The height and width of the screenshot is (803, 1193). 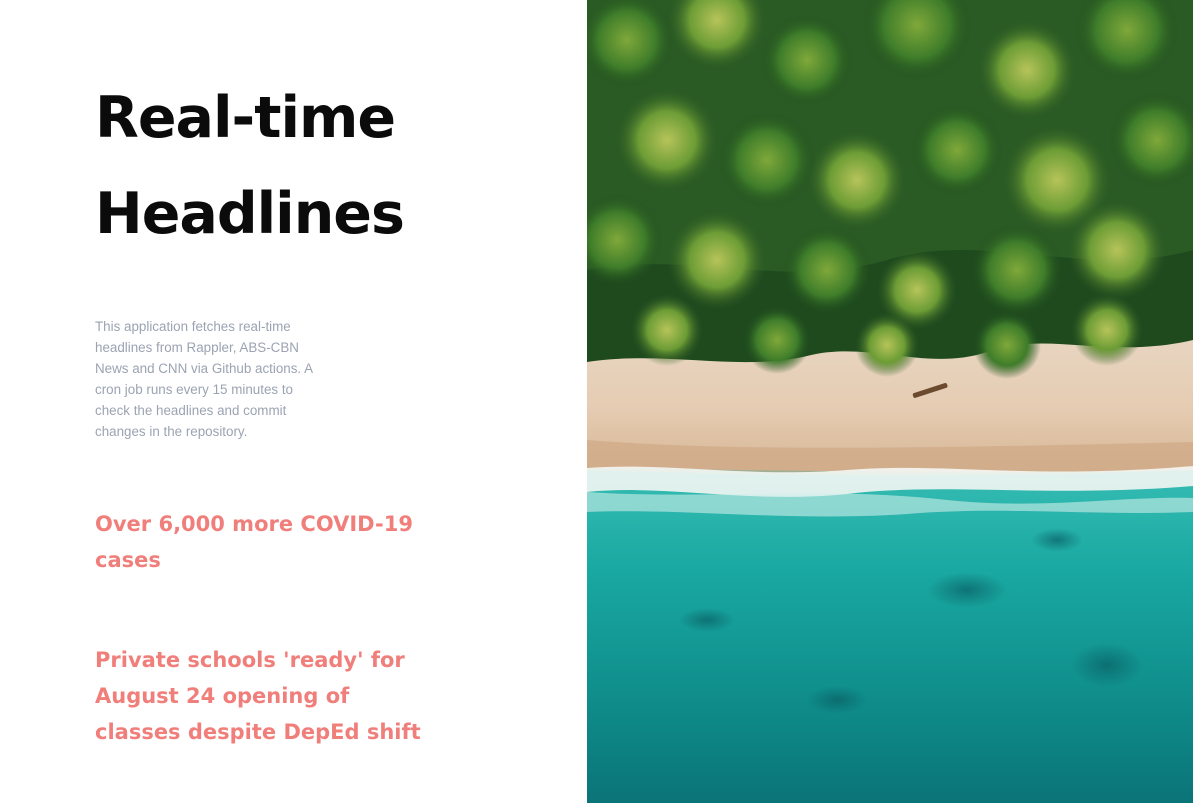 I want to click on page-title: Real-time Headlines, so click(x=305, y=166).